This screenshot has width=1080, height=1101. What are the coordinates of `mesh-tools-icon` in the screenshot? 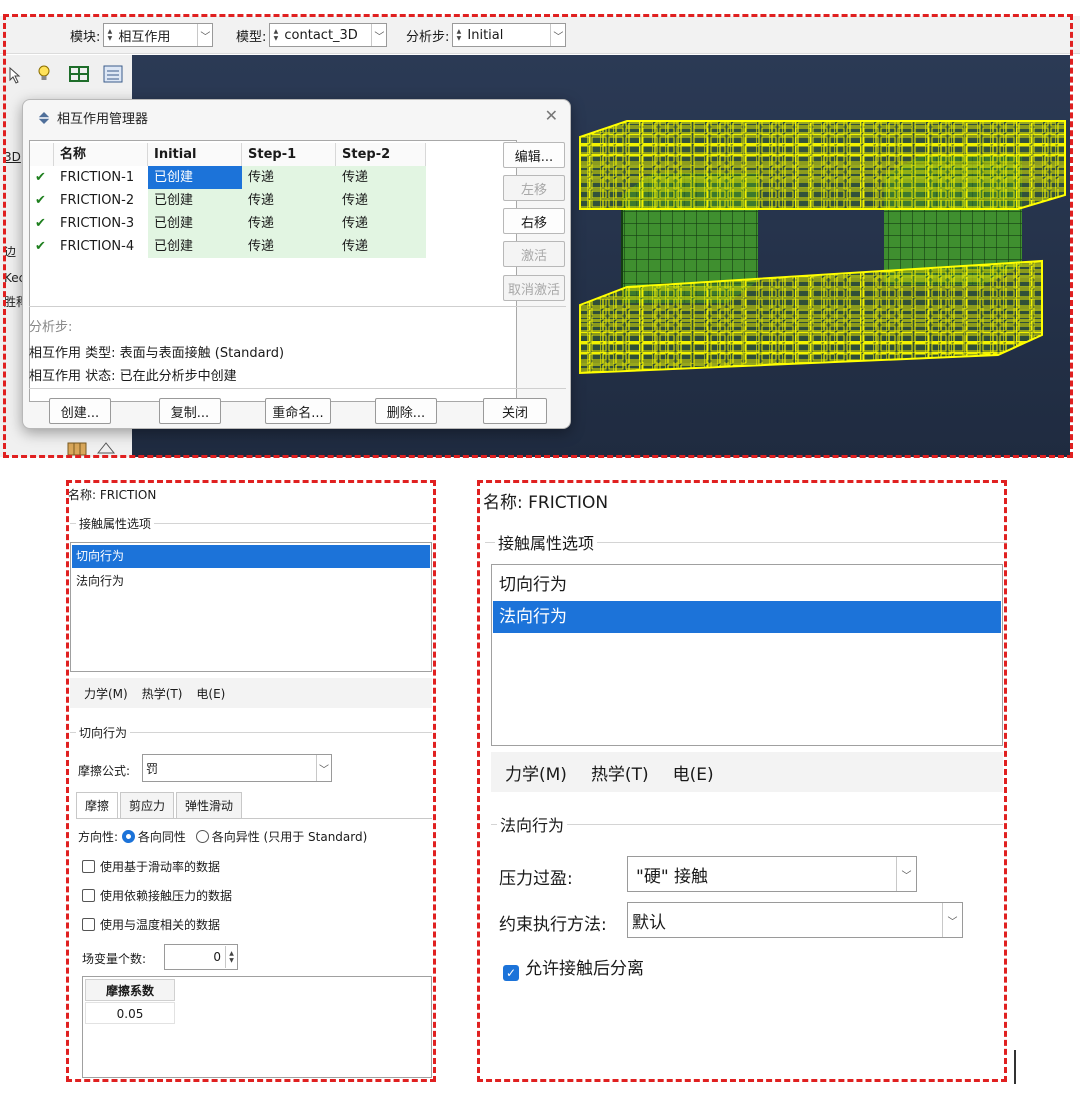 It's located at (96, 447).